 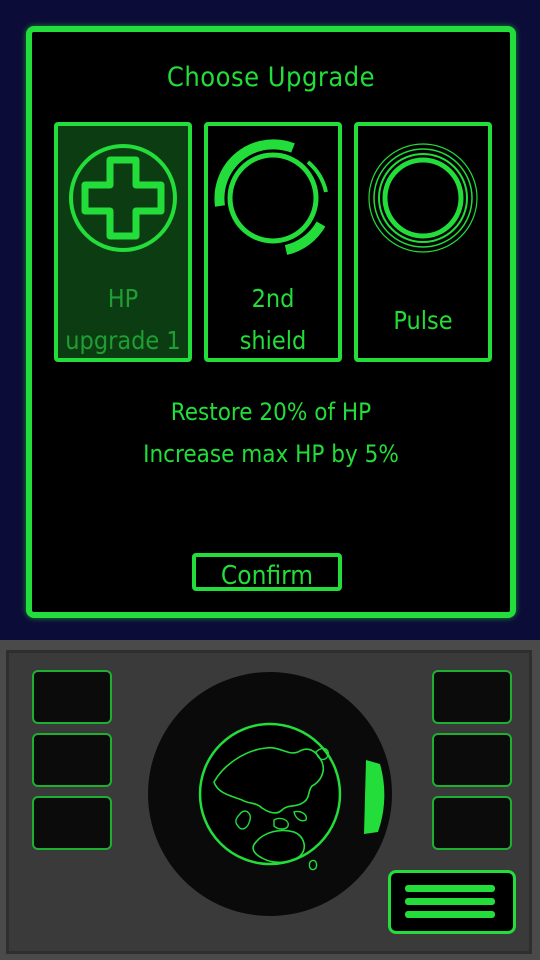 I want to click on dialog-title: Choose Upgrade, so click(x=271, y=77).